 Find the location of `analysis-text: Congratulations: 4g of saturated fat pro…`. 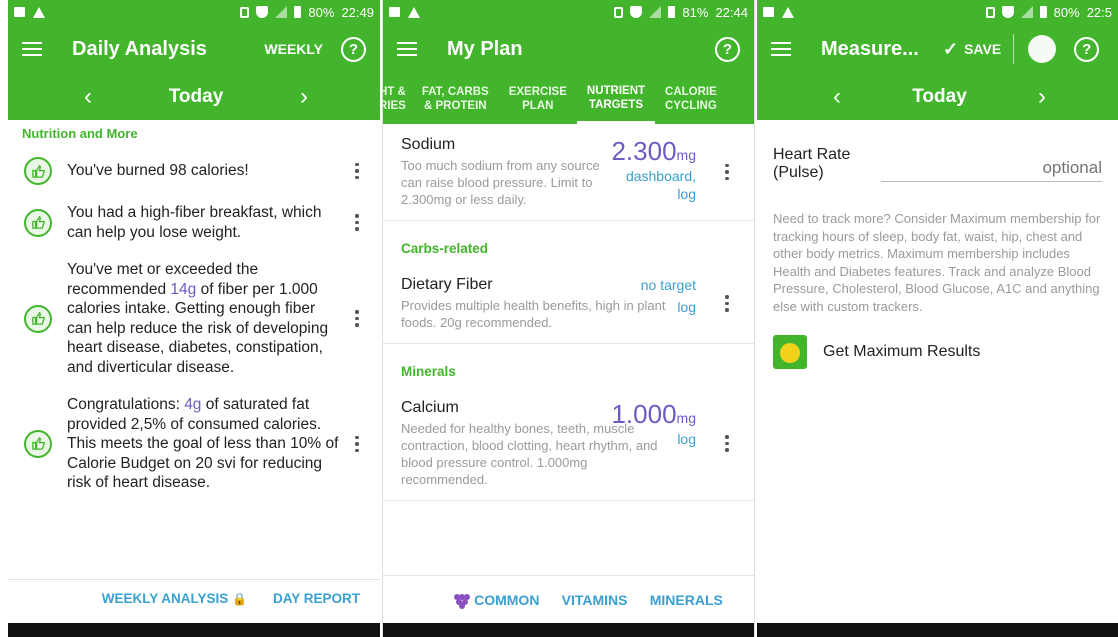

analysis-text: Congratulations: 4g of saturated fat pro… is located at coordinates (203, 443).